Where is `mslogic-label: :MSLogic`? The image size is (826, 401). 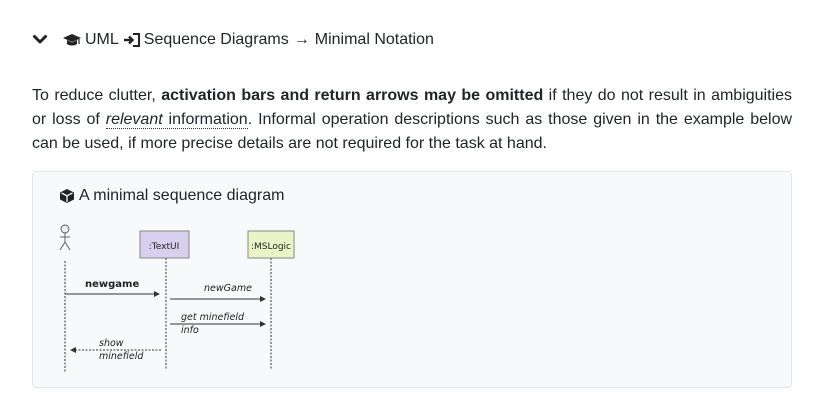
mslogic-label: :MSLogic is located at coordinates (271, 247).